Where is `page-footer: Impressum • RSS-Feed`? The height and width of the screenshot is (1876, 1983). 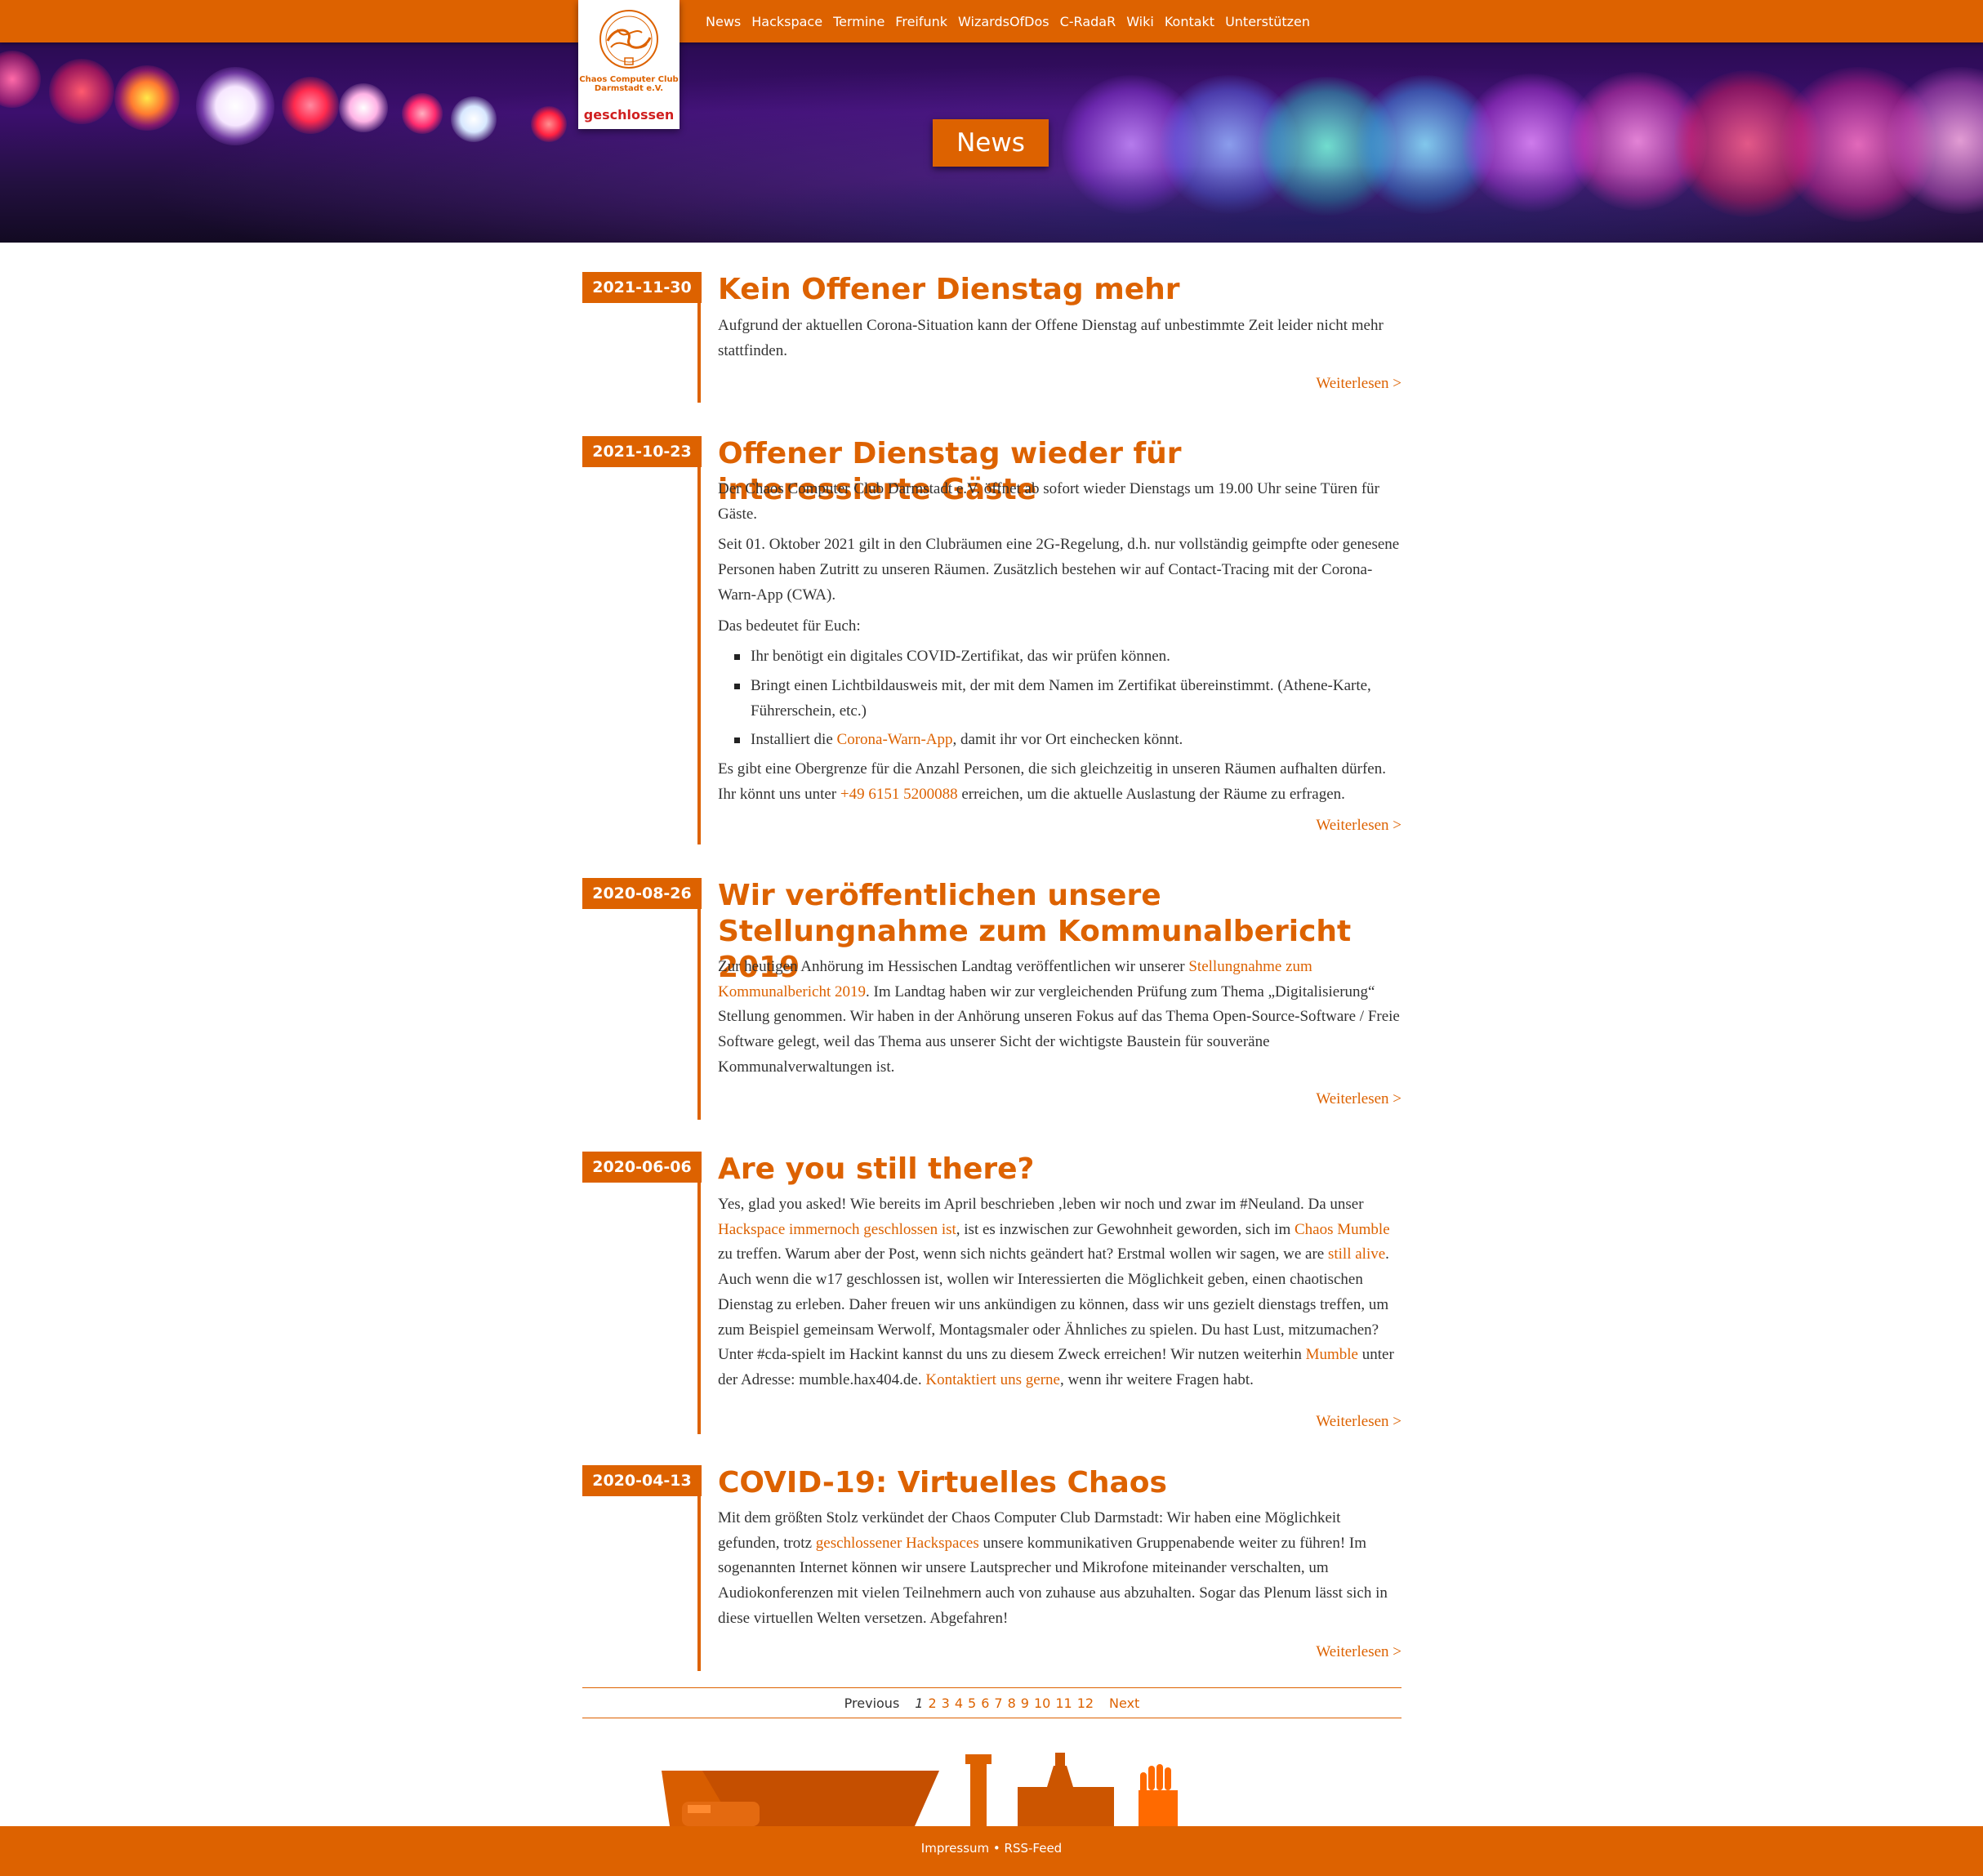 page-footer: Impressum • RSS-Feed is located at coordinates (991, 1851).